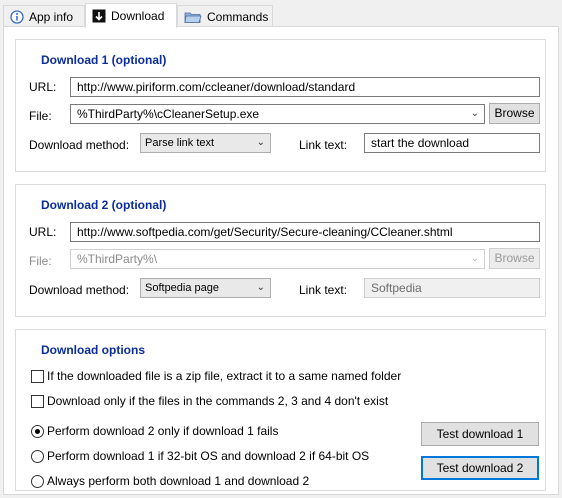 The width and height of the screenshot is (562, 498). I want to click on download1-url-label: URL:, so click(43, 87).